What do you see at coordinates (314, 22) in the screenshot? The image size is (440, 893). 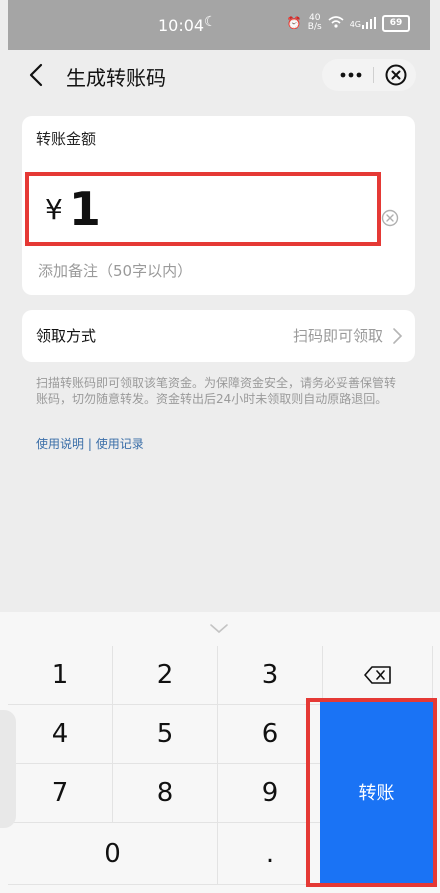 I see `network-speed: 40 B/s` at bounding box center [314, 22].